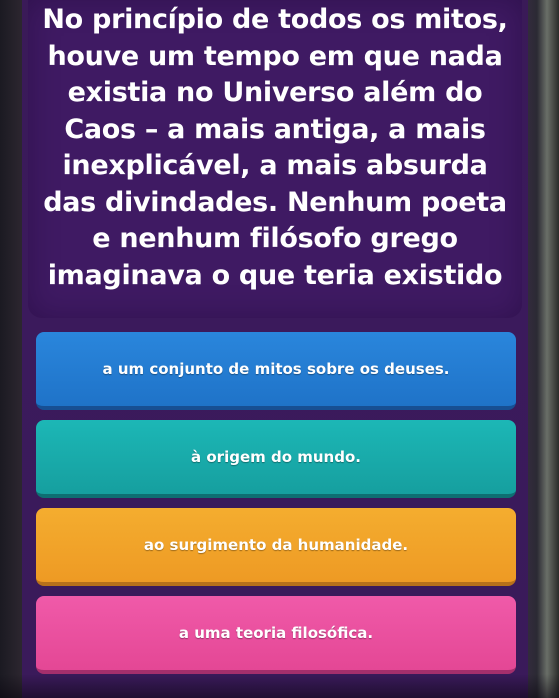 Image resolution: width=559 pixels, height=698 pixels. I want to click on answer-option-4: a uma teoria filosófica., so click(276, 635).